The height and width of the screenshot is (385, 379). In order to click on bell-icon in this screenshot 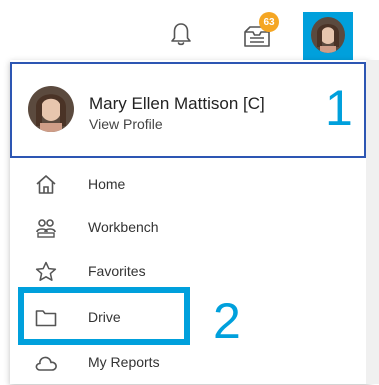, I will do `click(181, 34)`.